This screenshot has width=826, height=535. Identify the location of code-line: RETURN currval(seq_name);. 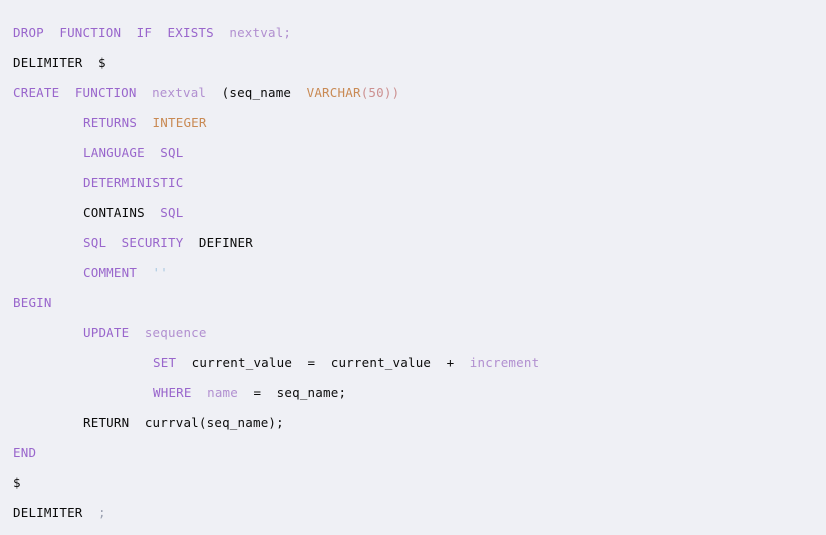
(413, 423).